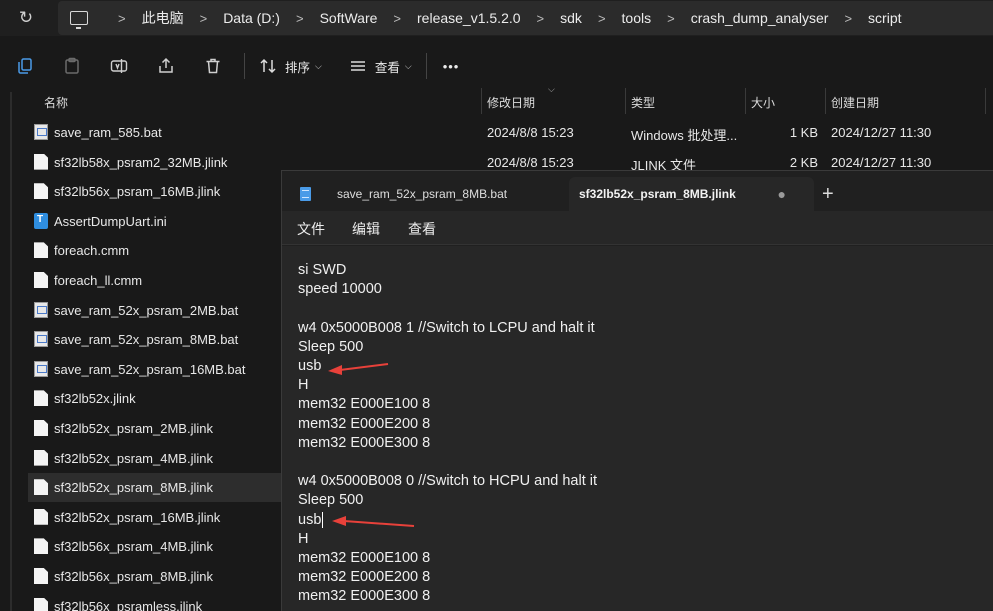 The width and height of the screenshot is (993, 611). Describe the element at coordinates (760, 18) in the screenshot. I see `breadcrumb-item: crash_dump_analyser` at that location.